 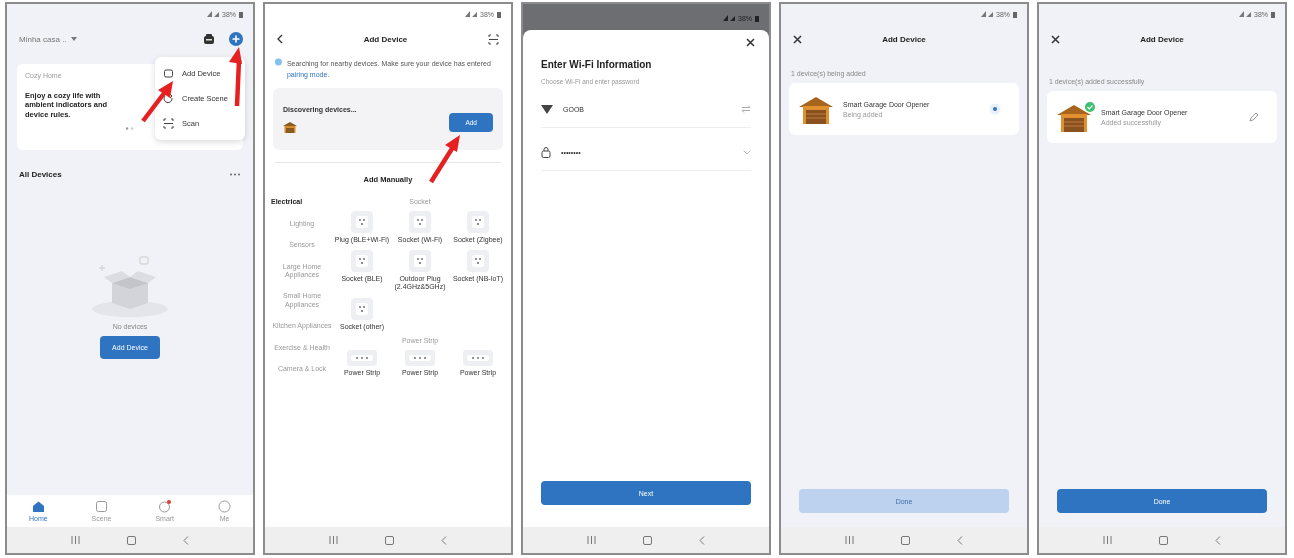 I want to click on profile-icon, so click(x=224, y=506).